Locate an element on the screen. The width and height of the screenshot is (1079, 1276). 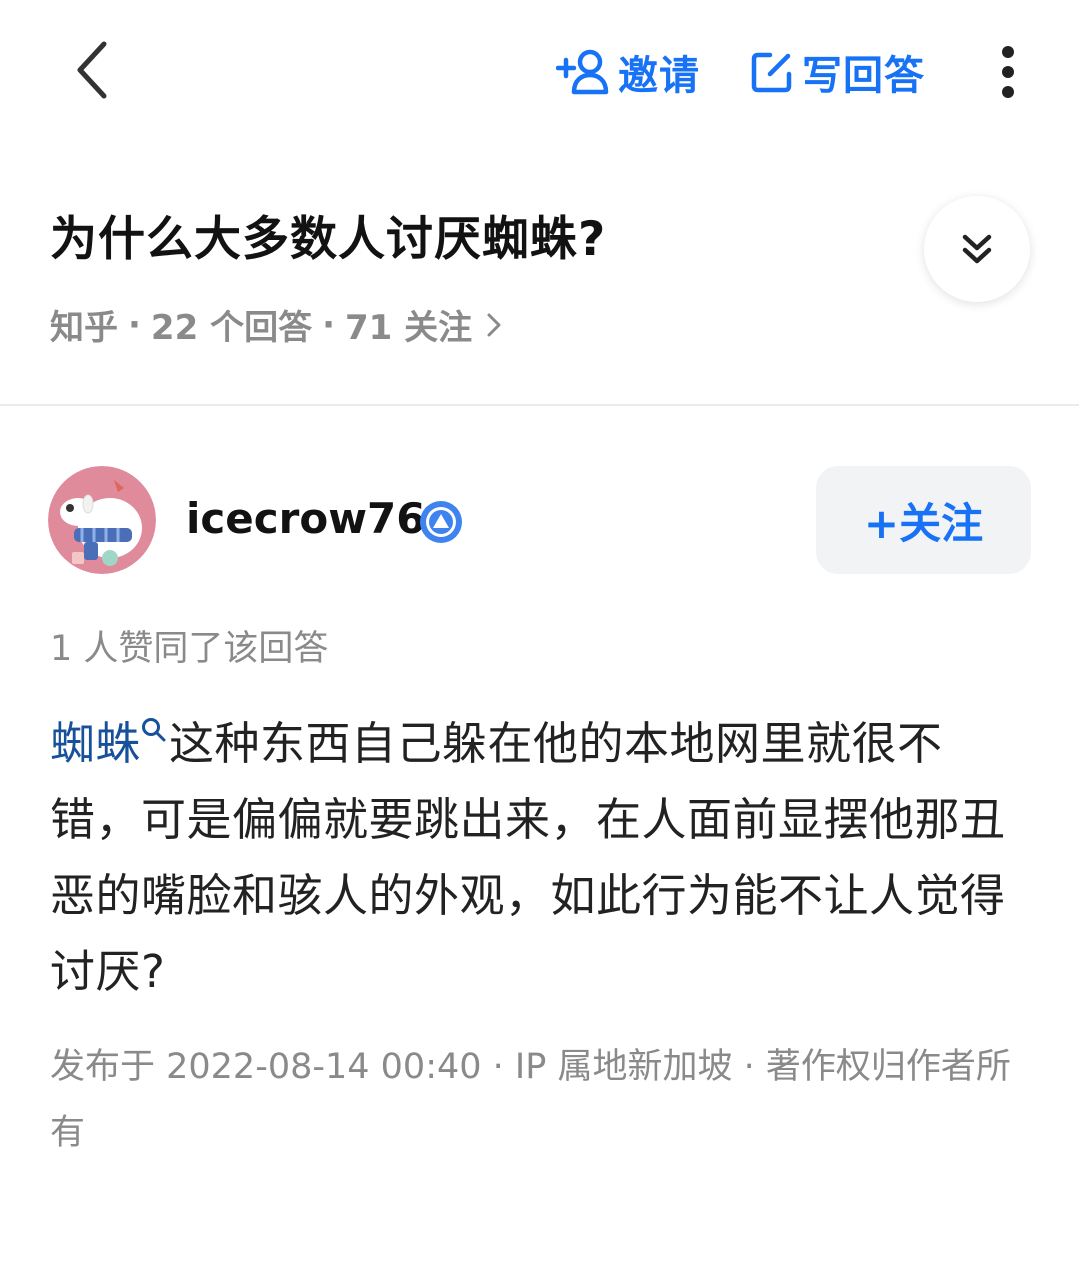
question-title: 为什么大多数人讨厌蜘蛛? is located at coordinates (328, 234).